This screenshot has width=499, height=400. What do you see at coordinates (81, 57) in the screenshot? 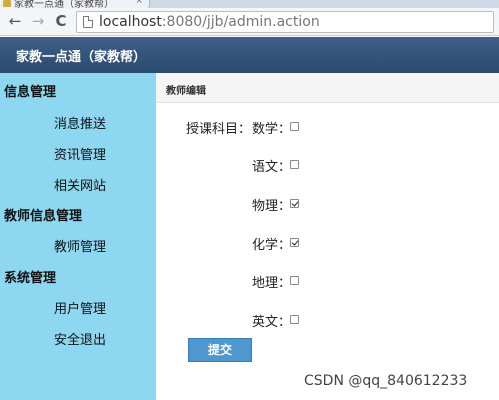
I see `app-title: 家教一点通（家教帮）` at bounding box center [81, 57].